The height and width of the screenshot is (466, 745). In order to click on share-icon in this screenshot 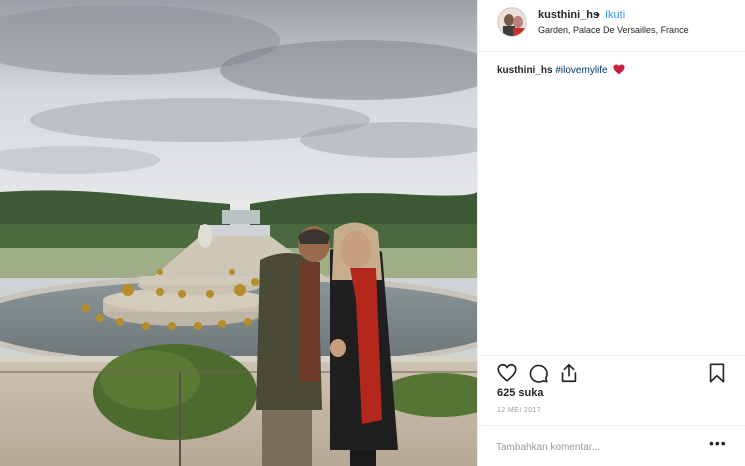, I will do `click(569, 373)`.